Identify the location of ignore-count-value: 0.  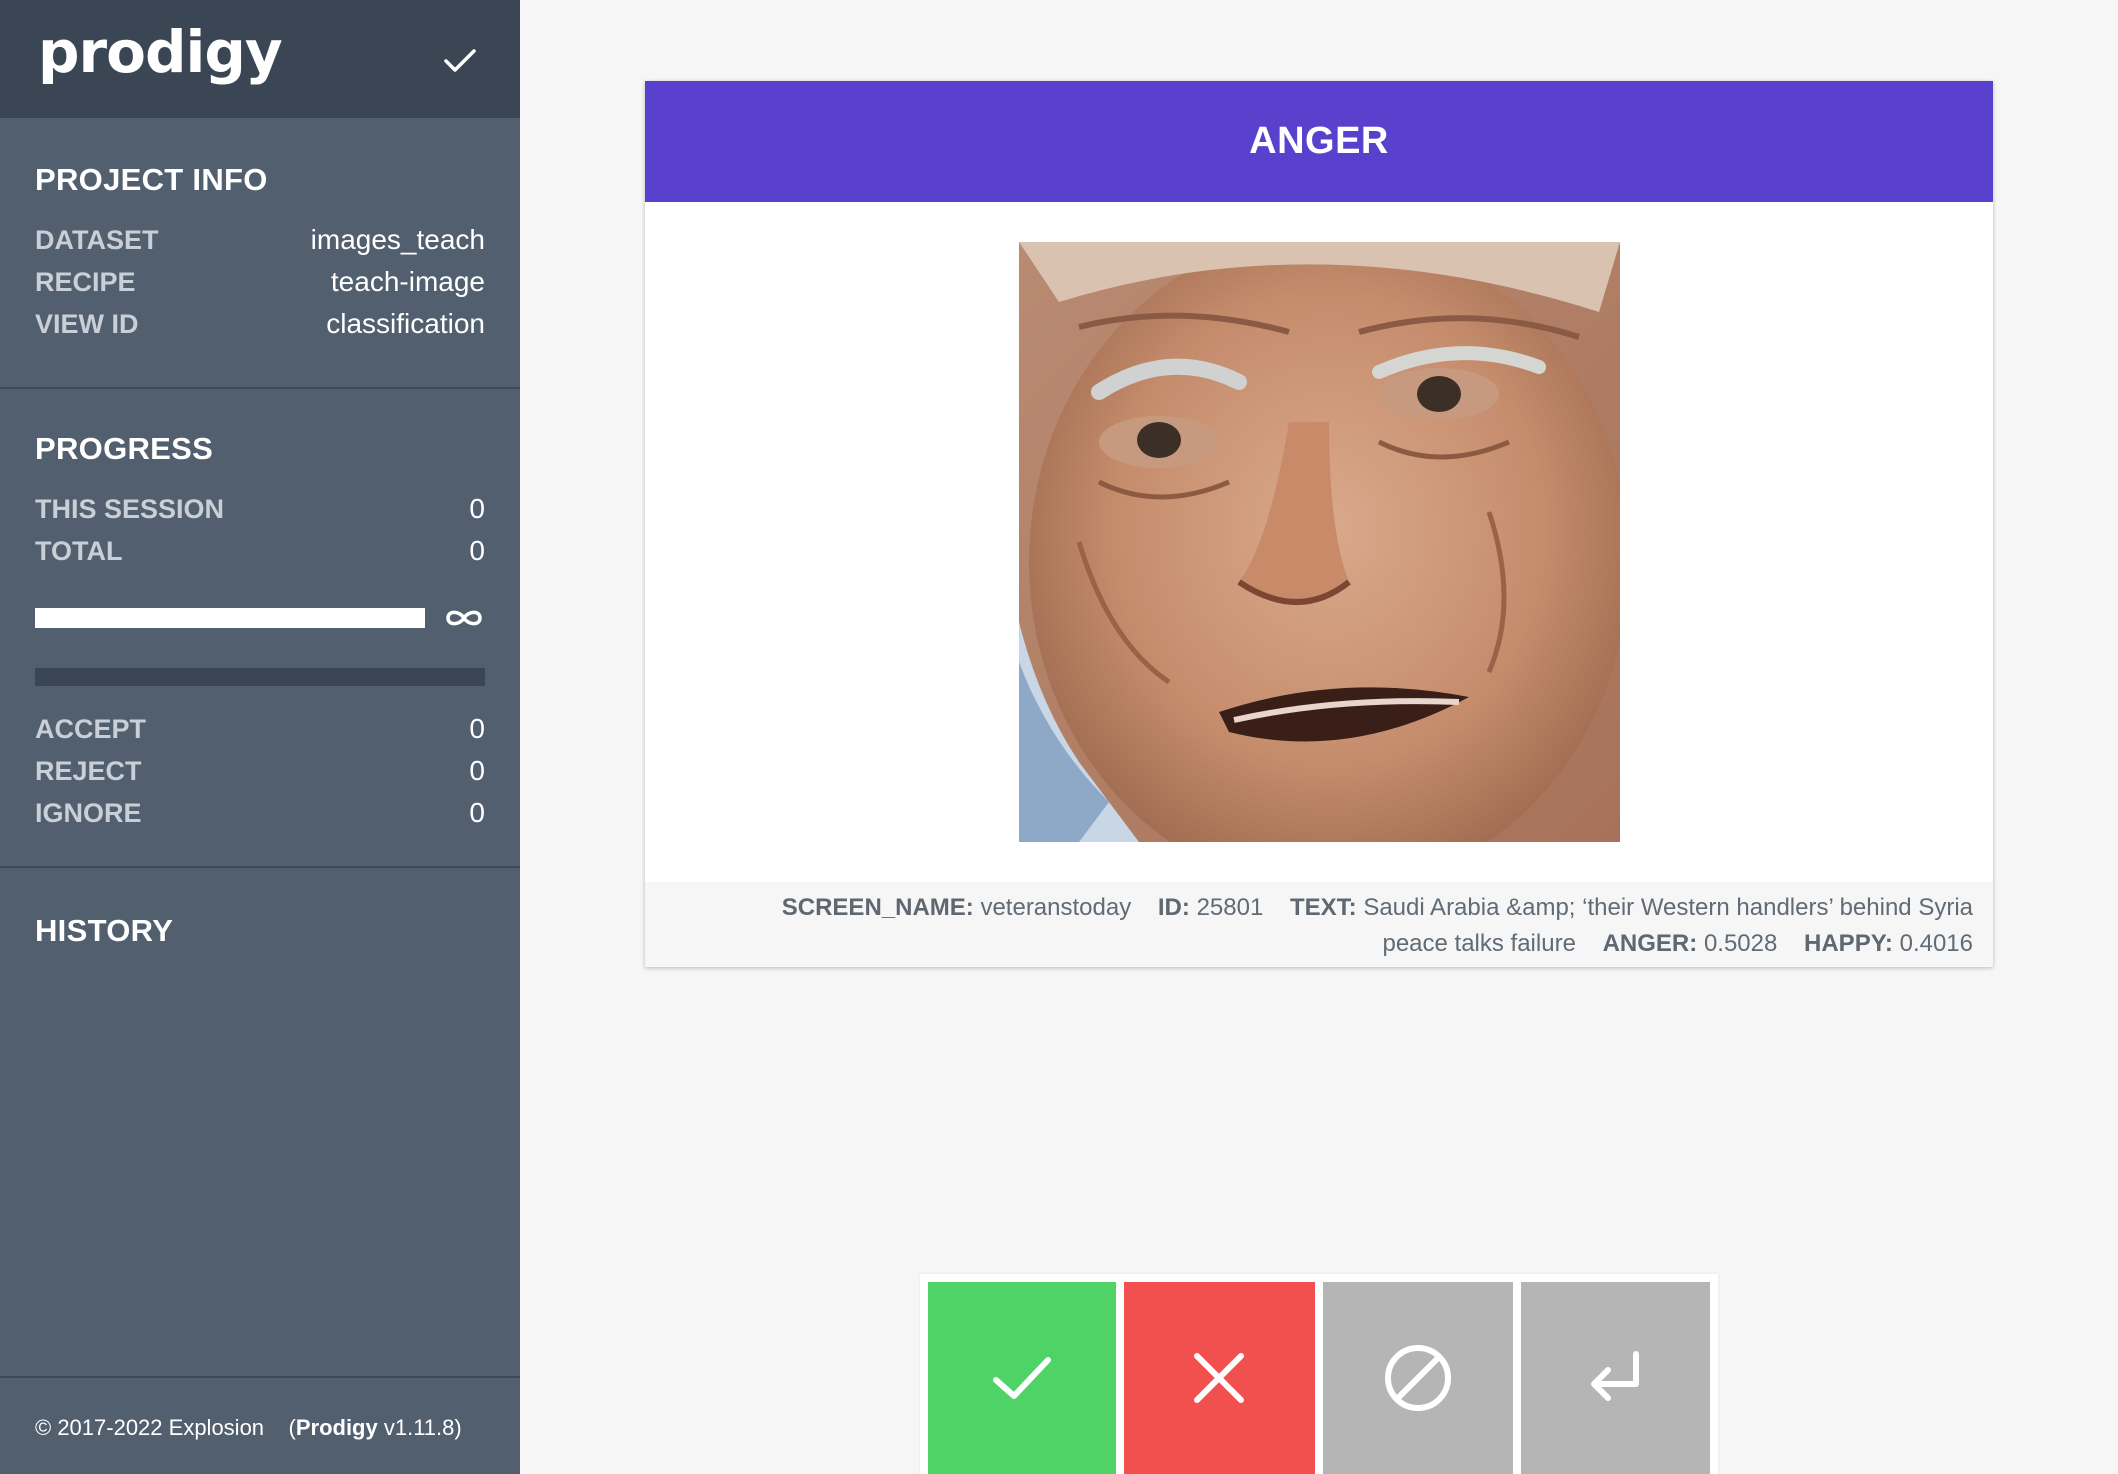
(477, 812).